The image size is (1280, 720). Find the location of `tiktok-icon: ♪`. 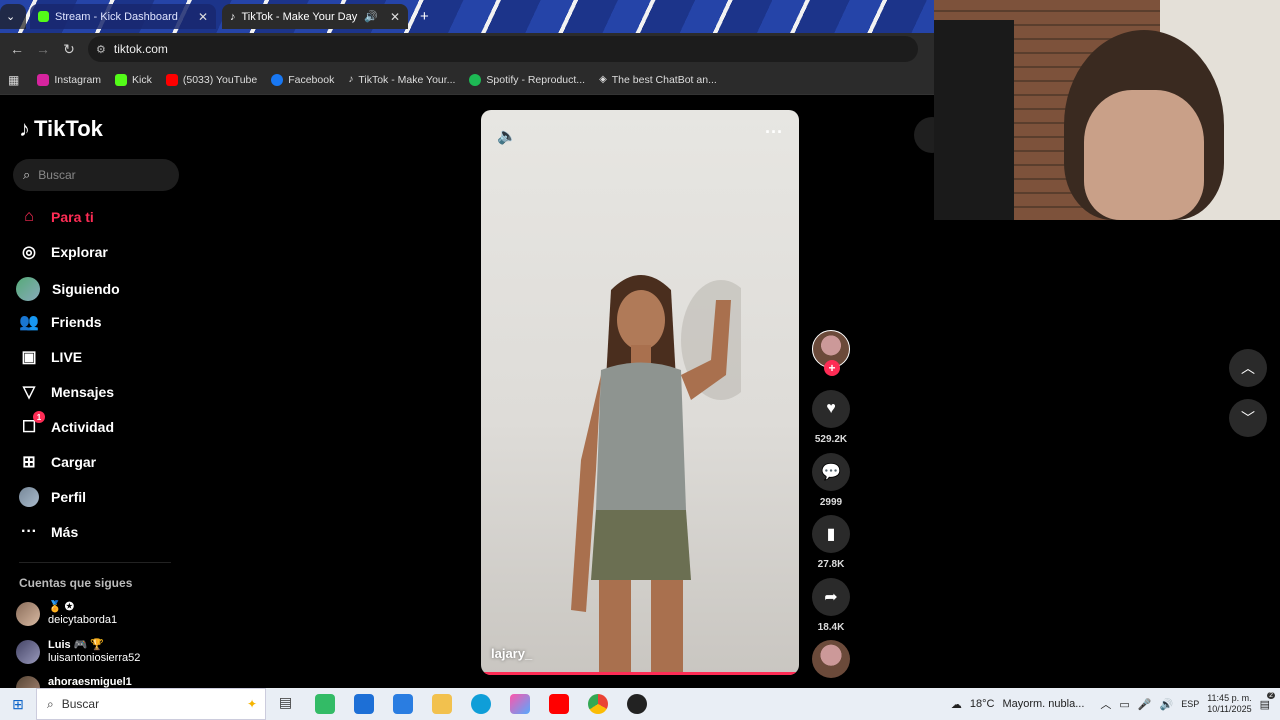

tiktok-icon: ♪ is located at coordinates (351, 79).